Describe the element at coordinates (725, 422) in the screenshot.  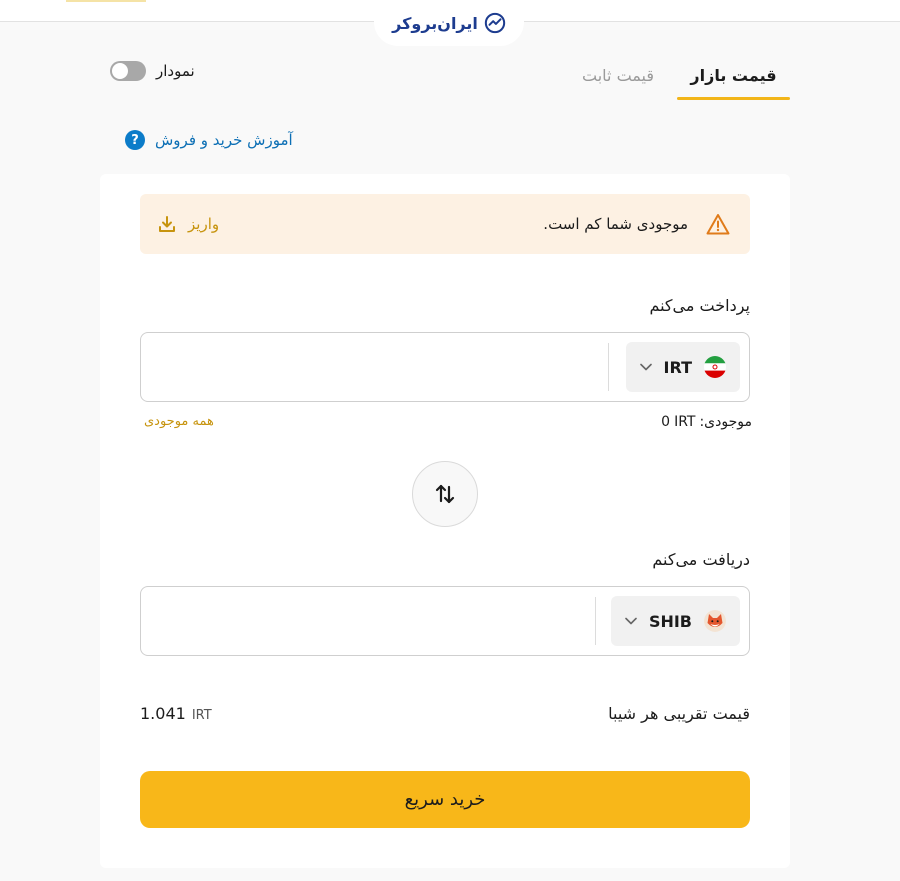
I see `balance-label: موجودی:` at that location.